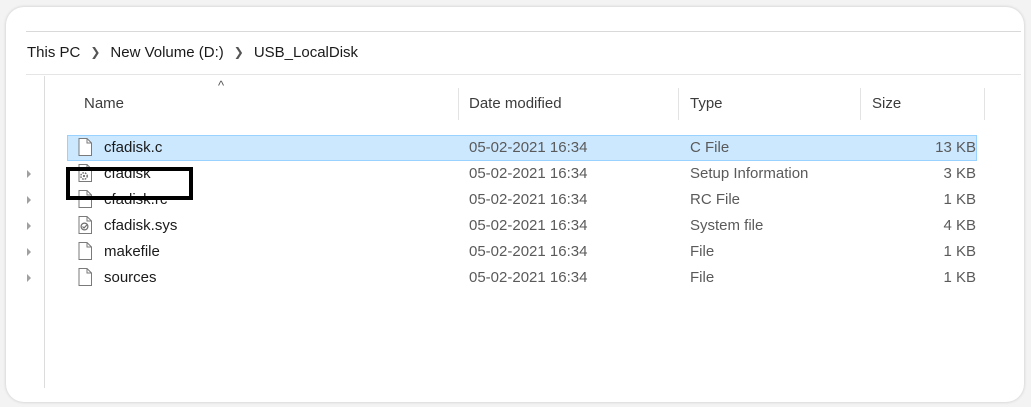 Image resolution: width=1031 pixels, height=407 pixels. I want to click on address-bar-top-border, so click(523, 31).